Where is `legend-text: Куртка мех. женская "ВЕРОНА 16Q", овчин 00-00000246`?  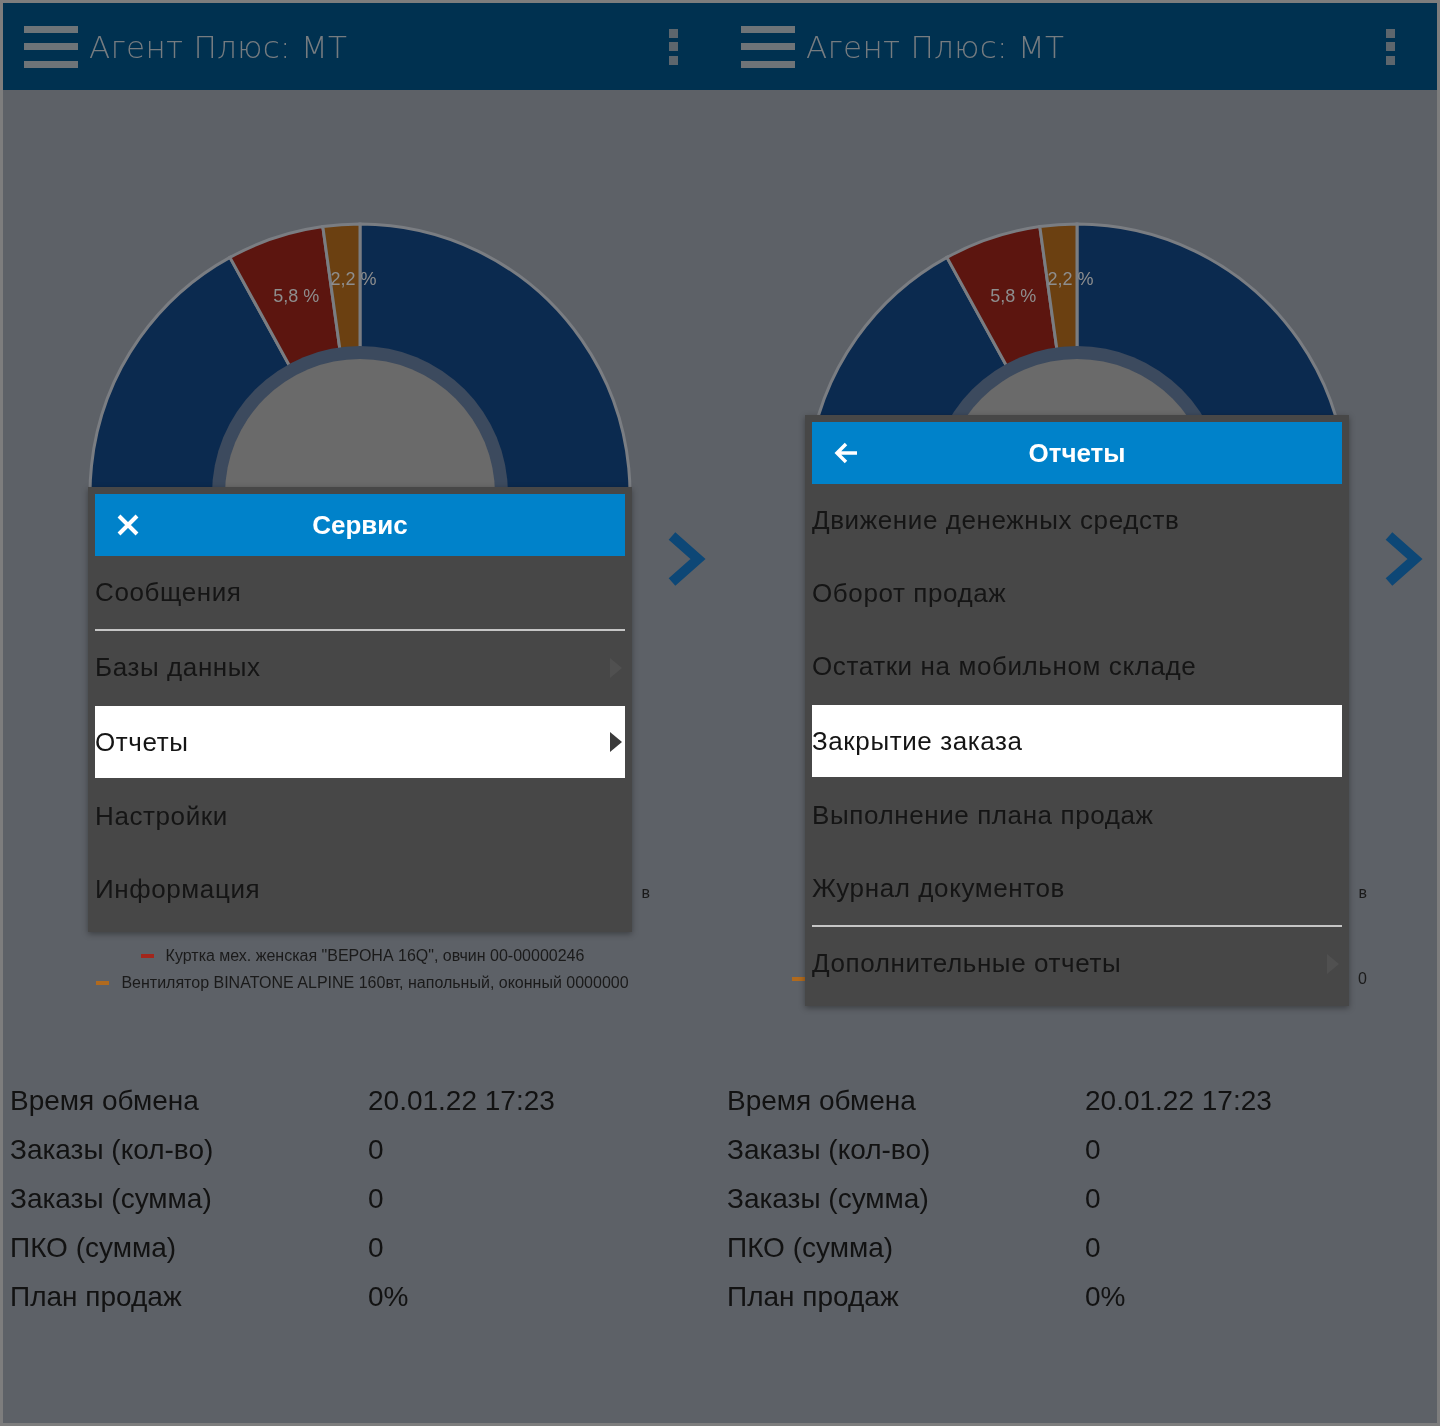 legend-text: Куртка мех. женская "ВЕРОНА 16Q", овчин 00-00000246 is located at coordinates (375, 956).